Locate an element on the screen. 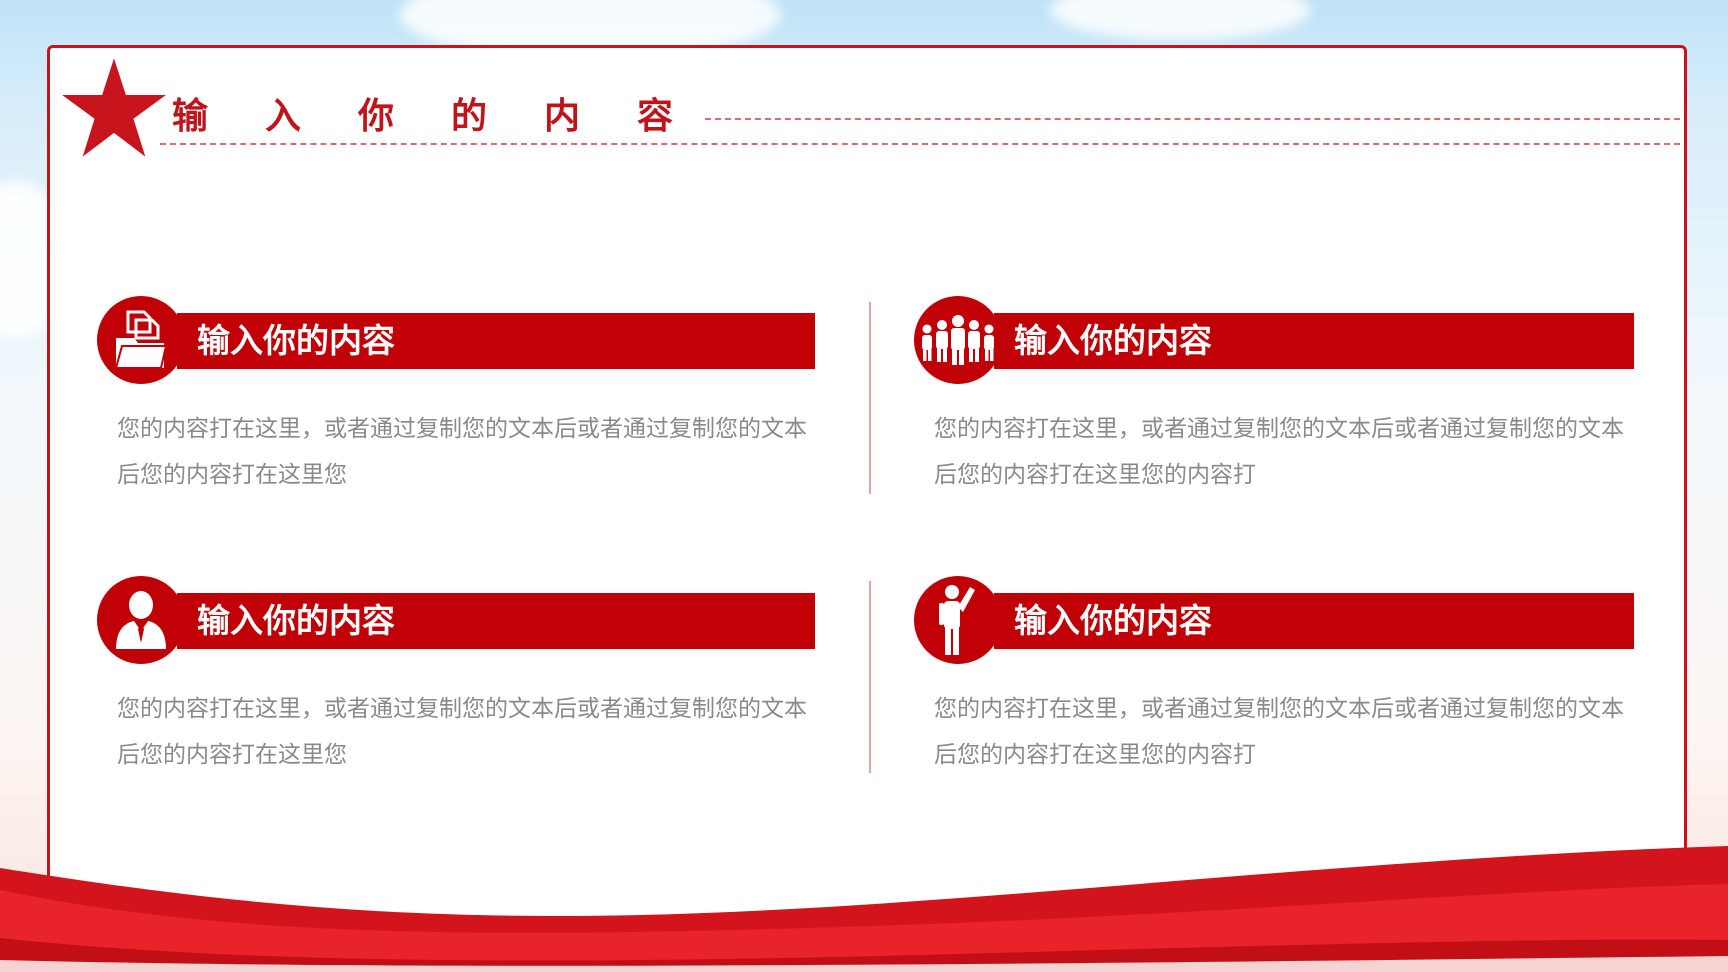 The width and height of the screenshot is (1728, 972). folder-documents-icon is located at coordinates (141, 339).